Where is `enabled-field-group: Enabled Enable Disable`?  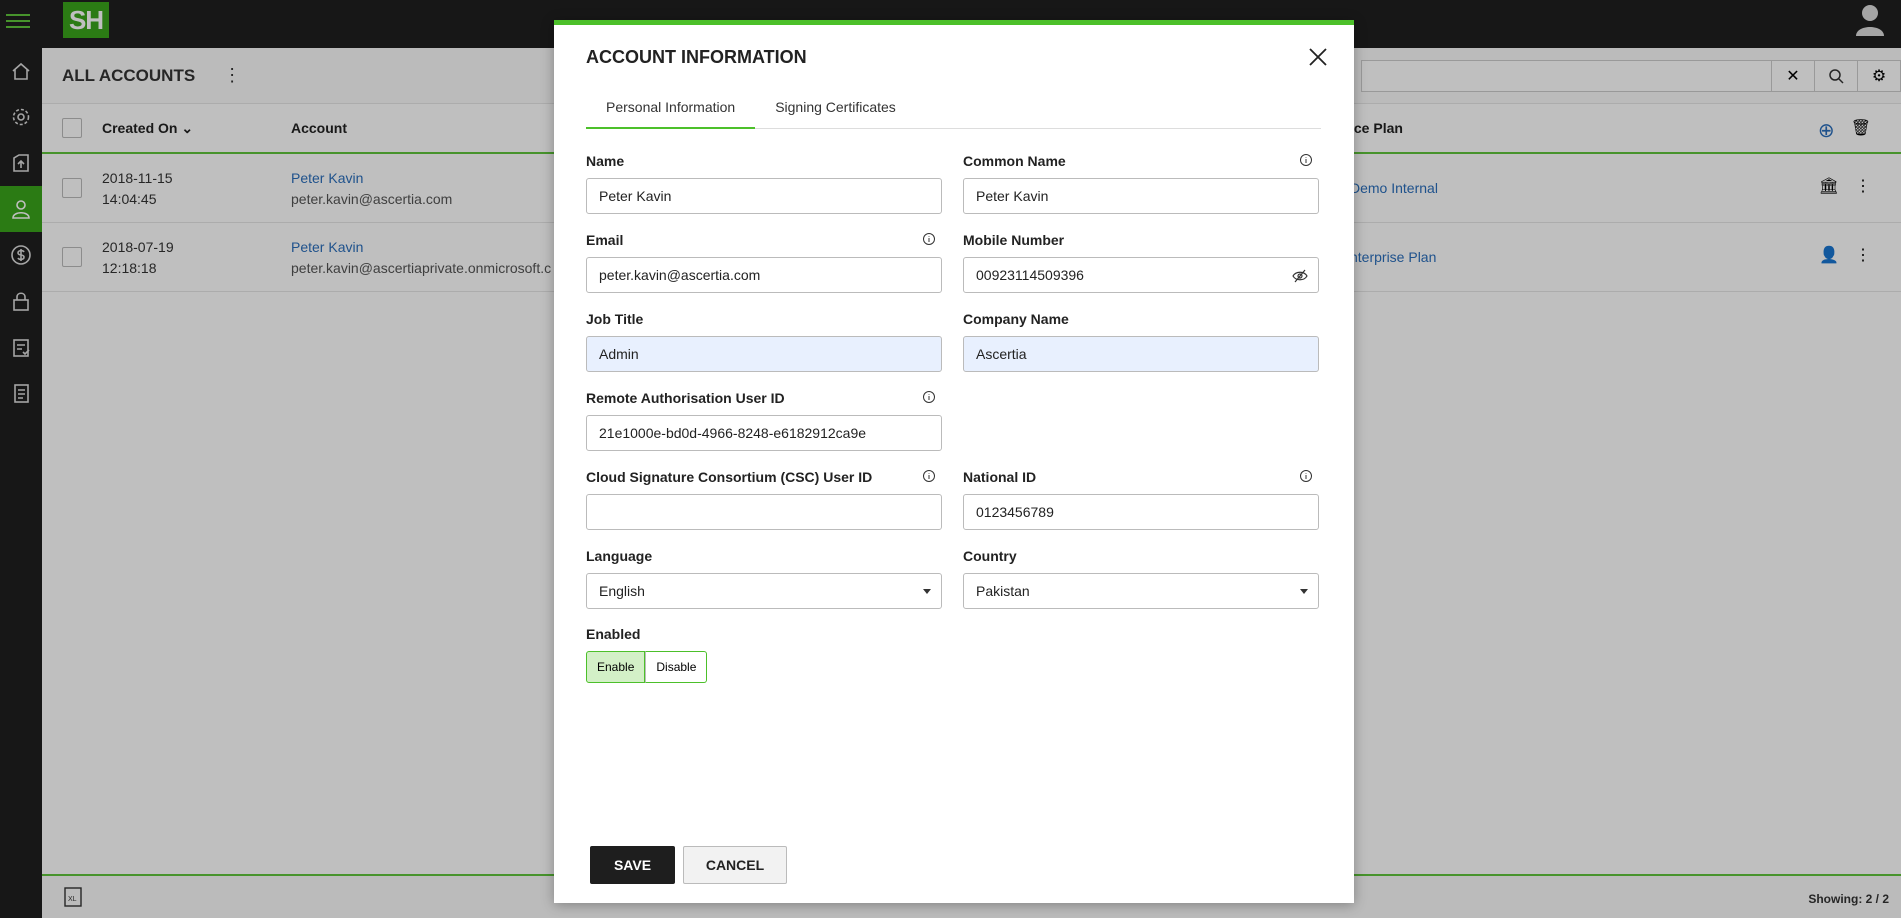
enabled-field-group: Enabled Enable Disable is located at coordinates (764, 654).